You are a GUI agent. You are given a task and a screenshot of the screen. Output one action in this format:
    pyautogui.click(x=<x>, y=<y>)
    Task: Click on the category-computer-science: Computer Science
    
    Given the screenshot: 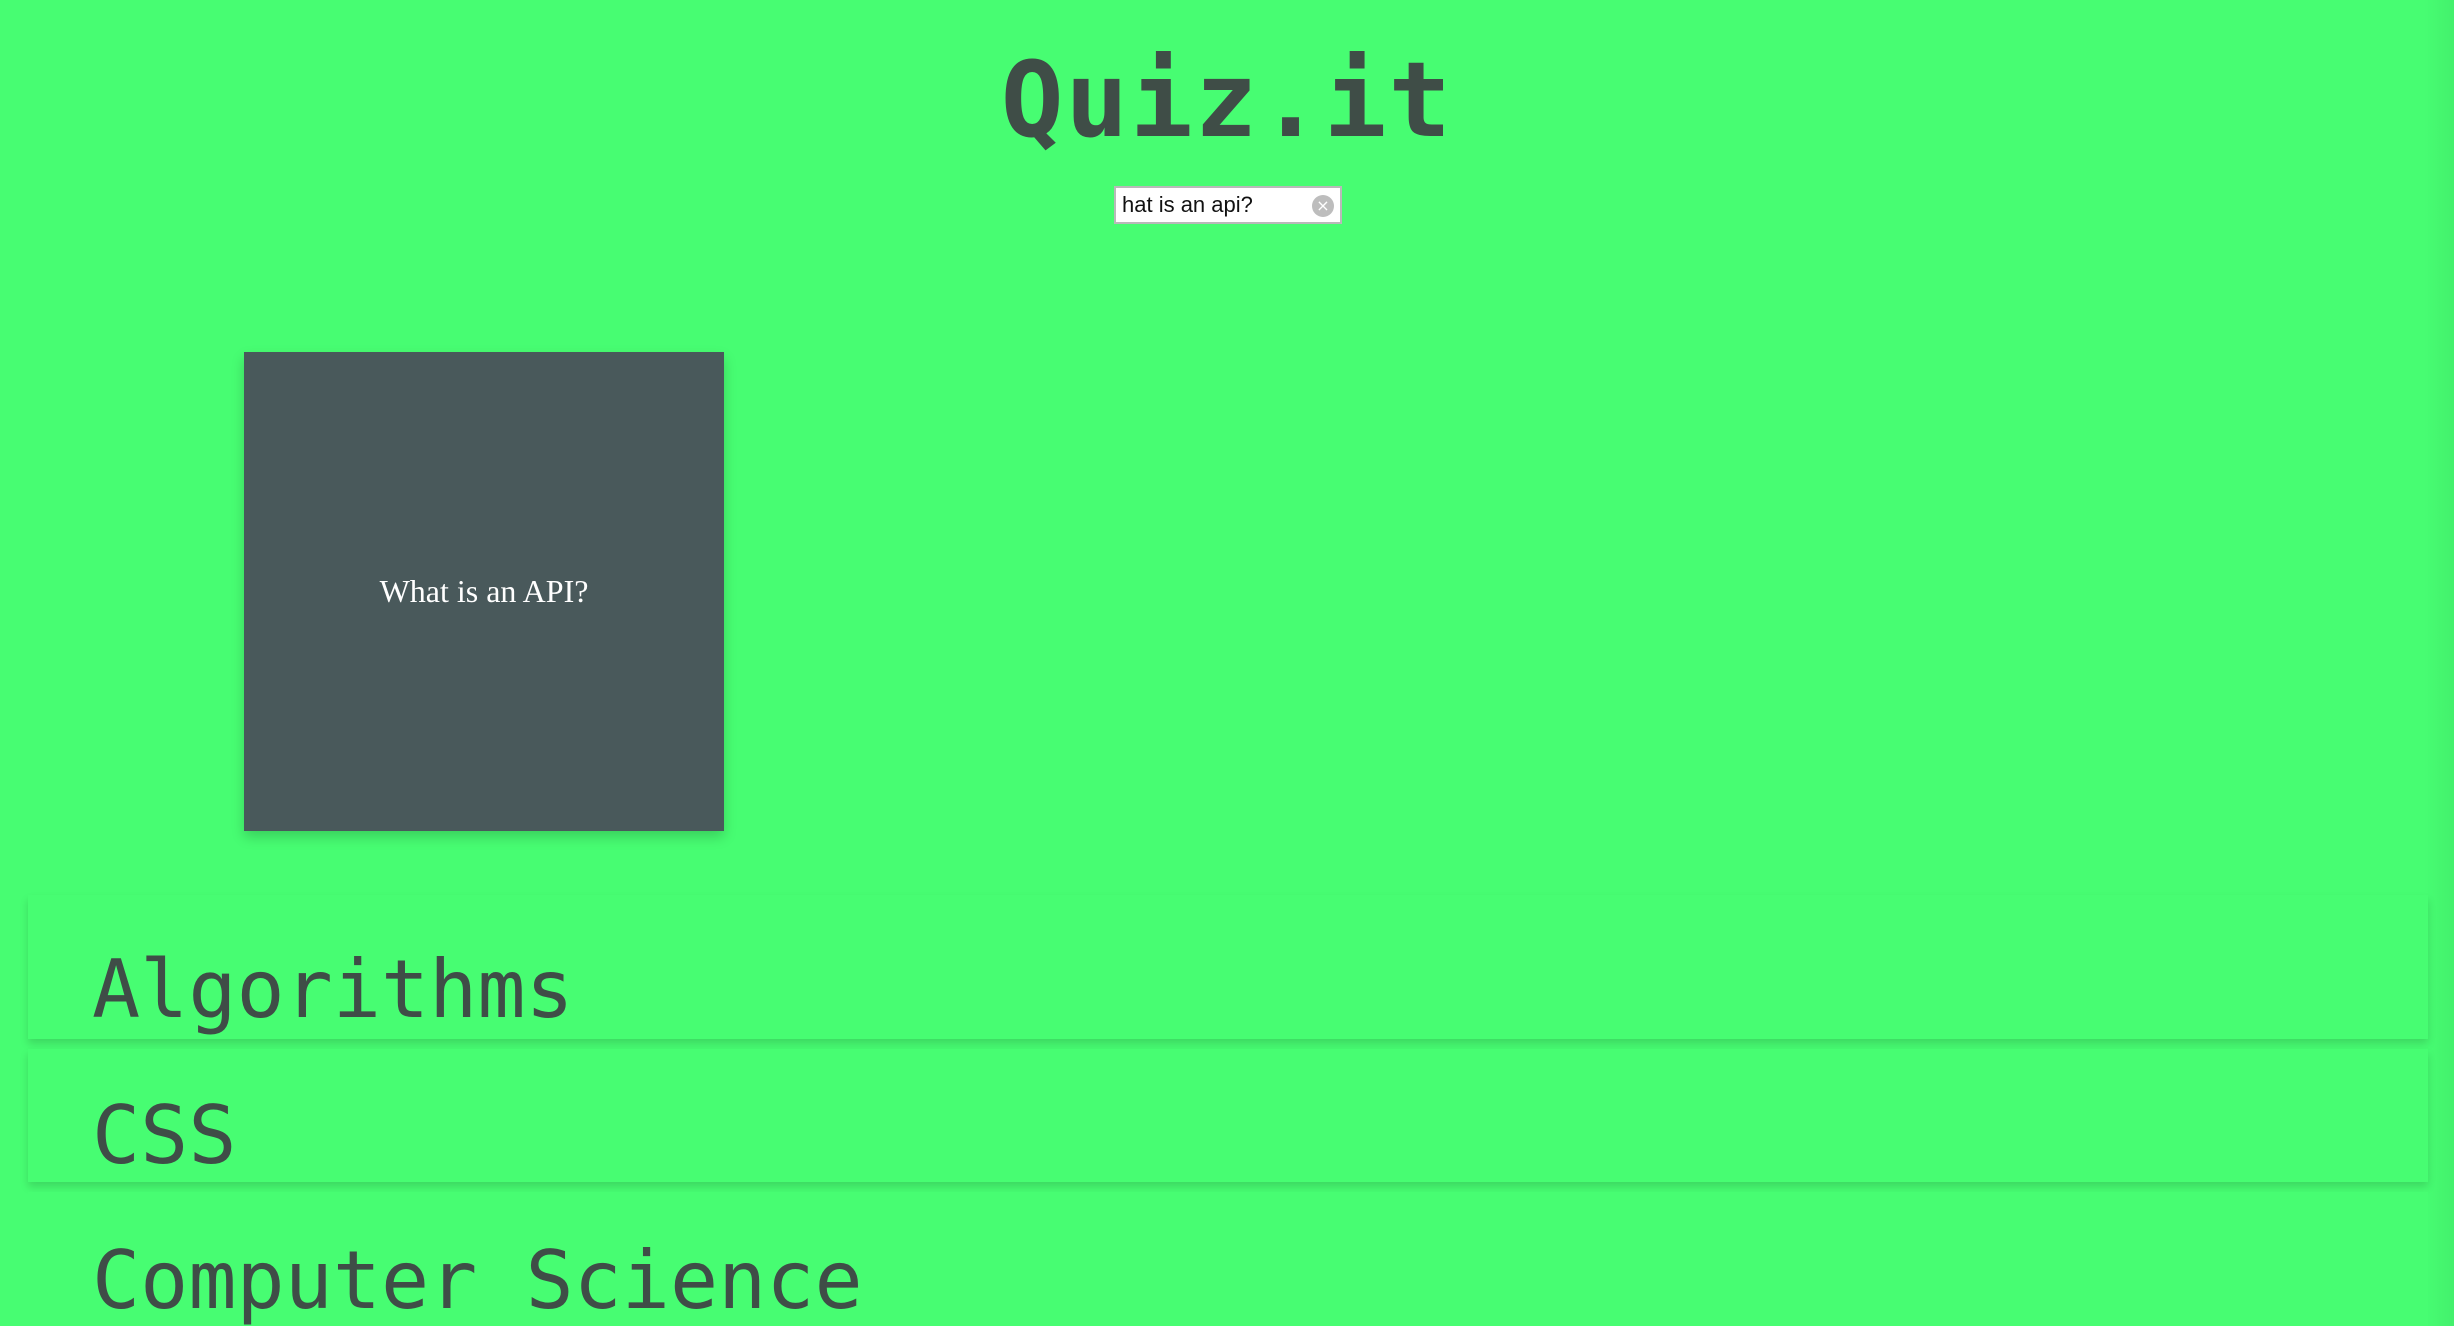 What is the action you would take?
    pyautogui.click(x=1228, y=1259)
    